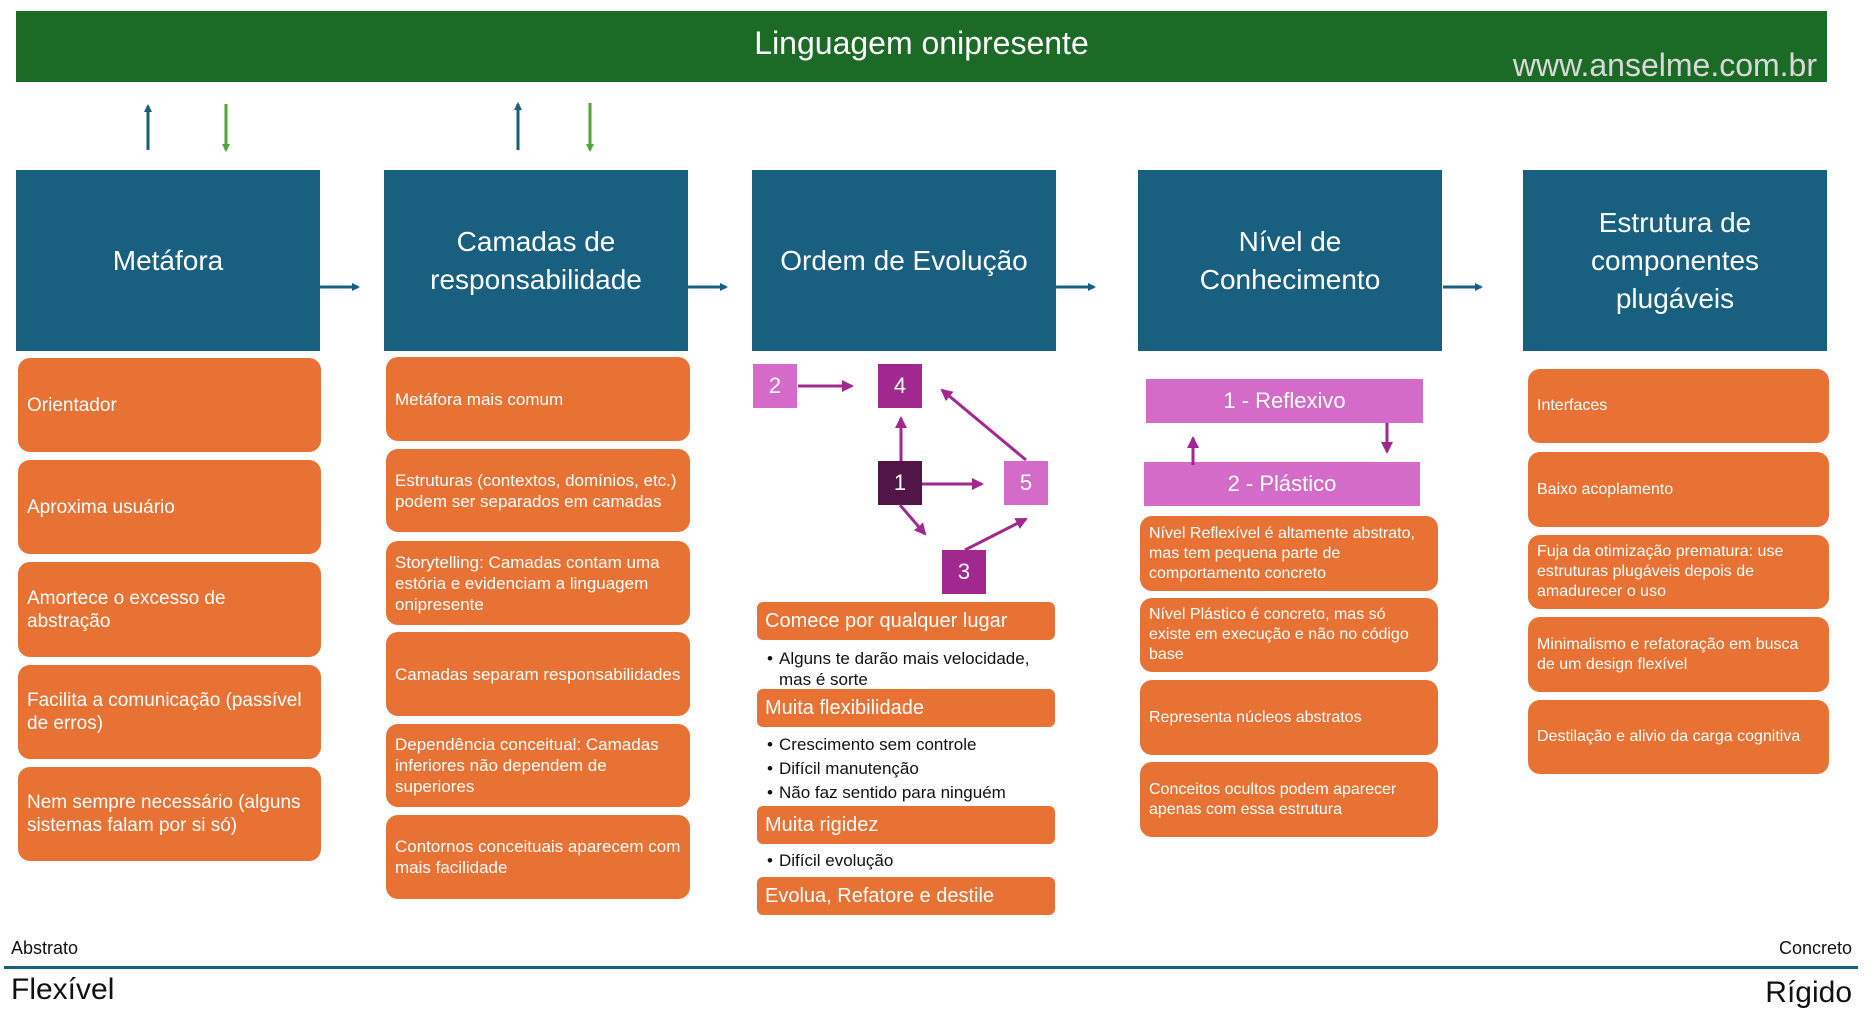 The height and width of the screenshot is (1019, 1874). I want to click on card: Representa núcleos abstratos, so click(1289, 717).